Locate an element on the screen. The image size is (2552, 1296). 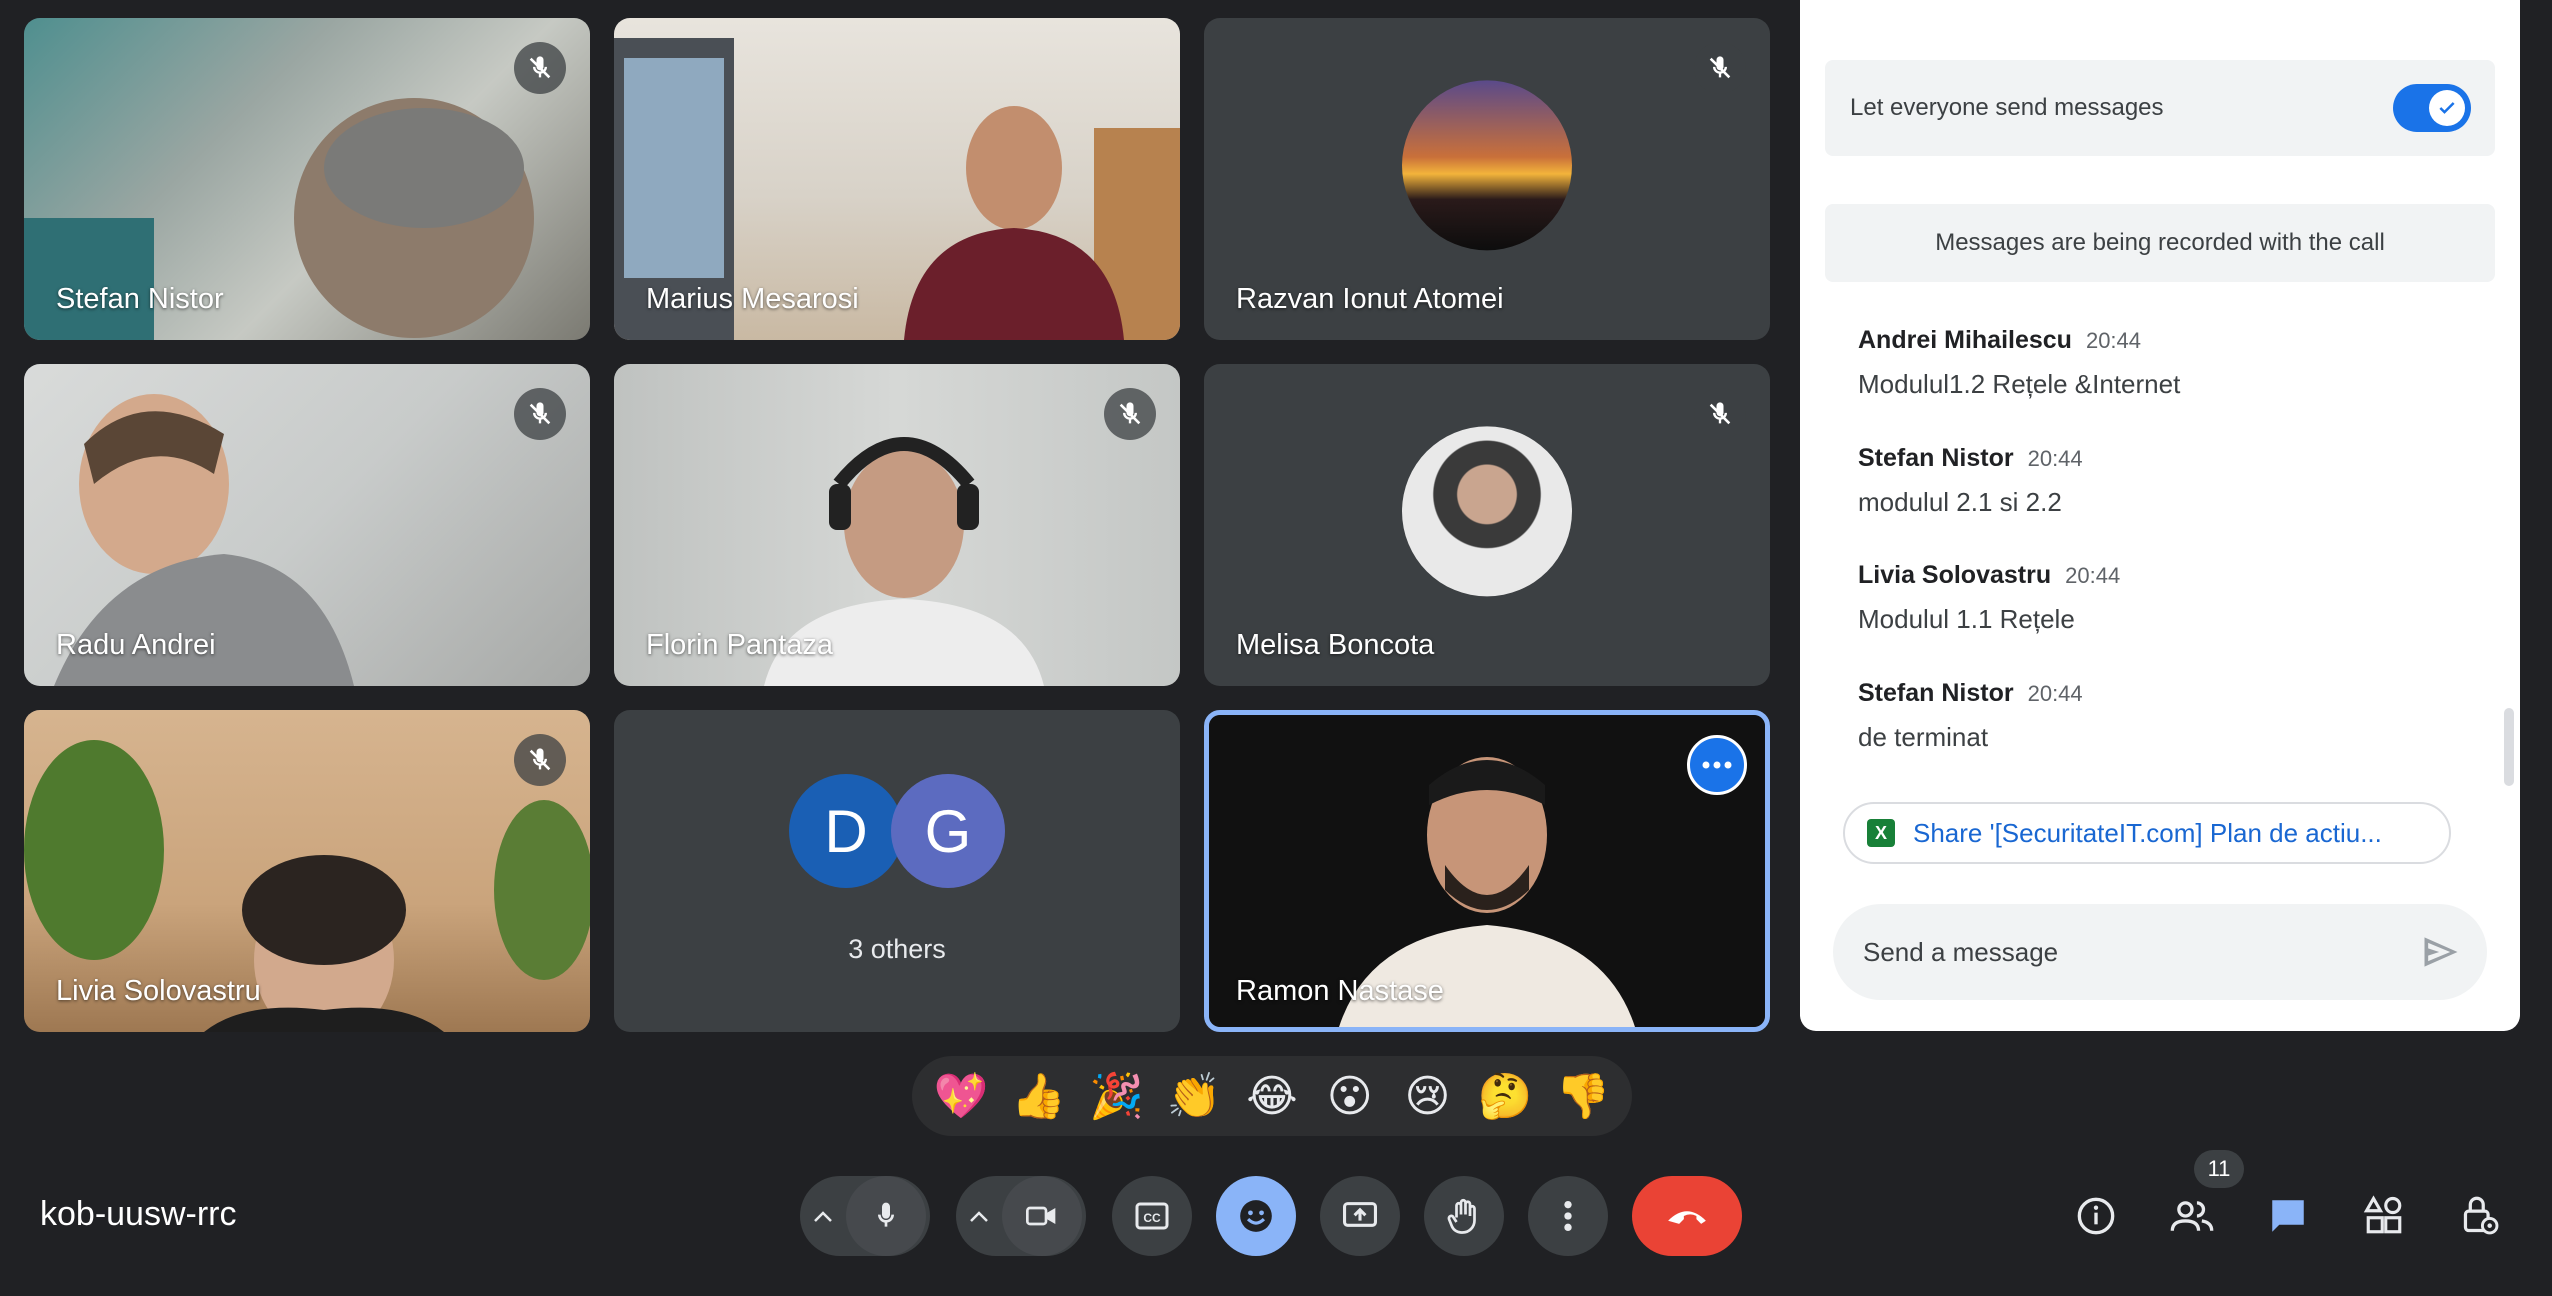
hang-up-icon is located at coordinates (1687, 1217).